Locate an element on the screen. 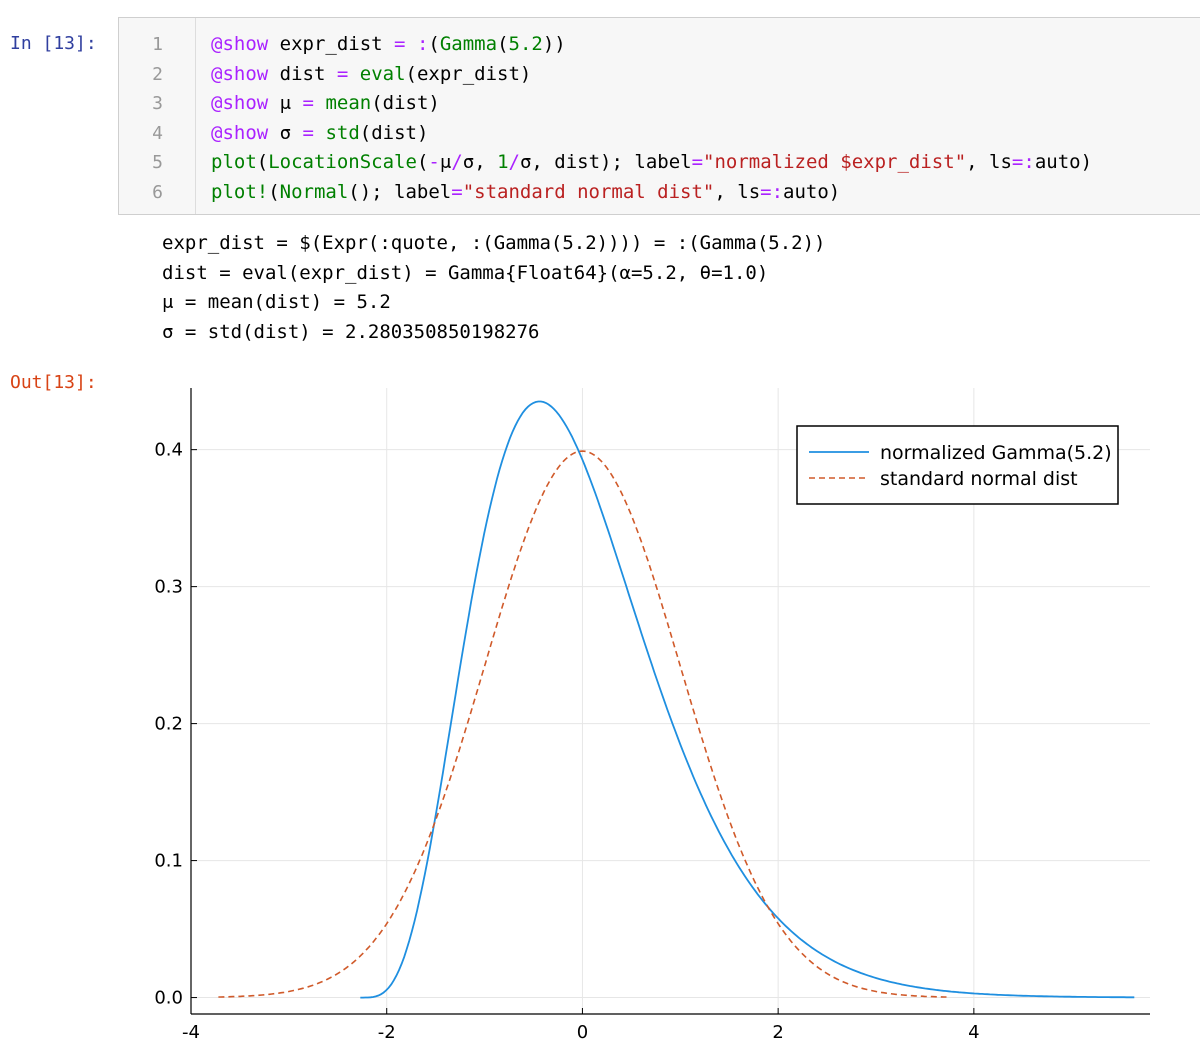 This screenshot has height=1064, width=1200. code-token: std is located at coordinates (342, 132).